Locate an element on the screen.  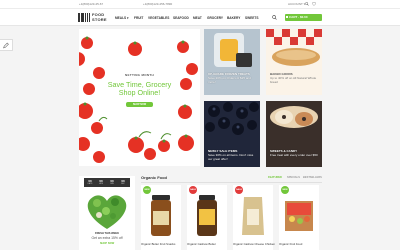
tile-4-subtitle: Free treat with every order over $50 is located at coordinates (294, 155).